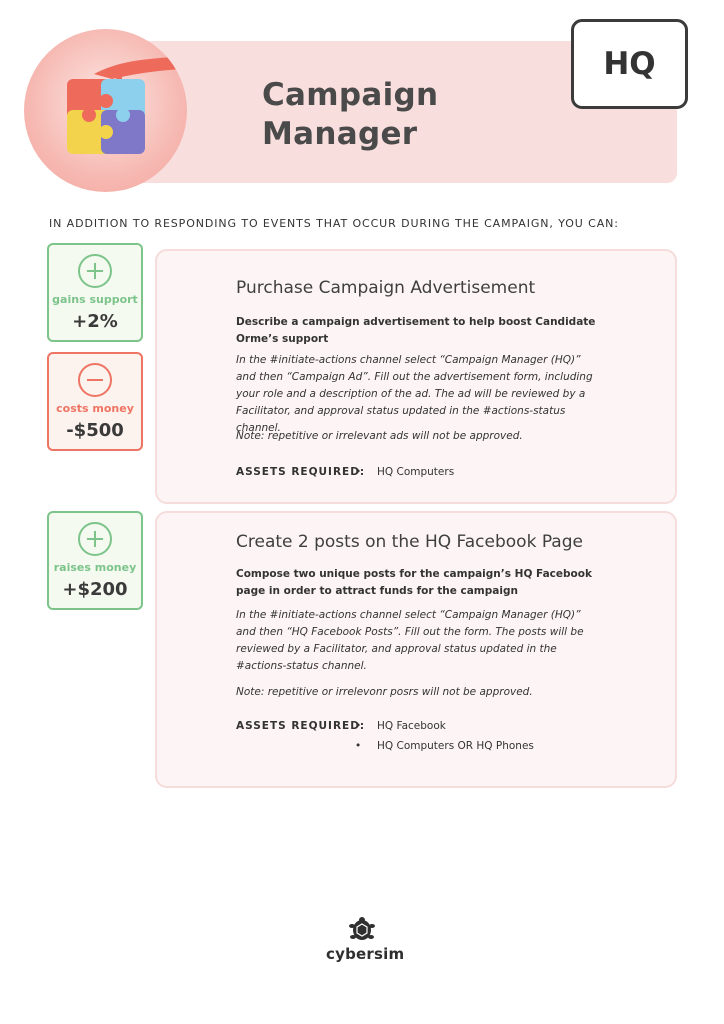  I want to click on role-badge: HQ, so click(629, 64).